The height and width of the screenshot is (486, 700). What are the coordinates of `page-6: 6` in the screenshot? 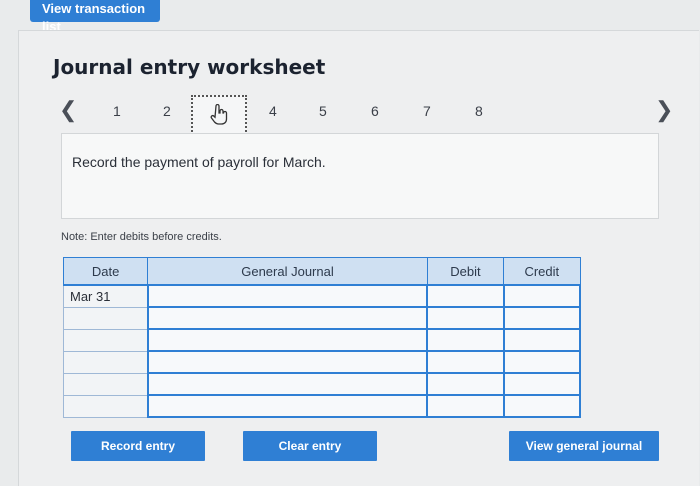 It's located at (375, 111).